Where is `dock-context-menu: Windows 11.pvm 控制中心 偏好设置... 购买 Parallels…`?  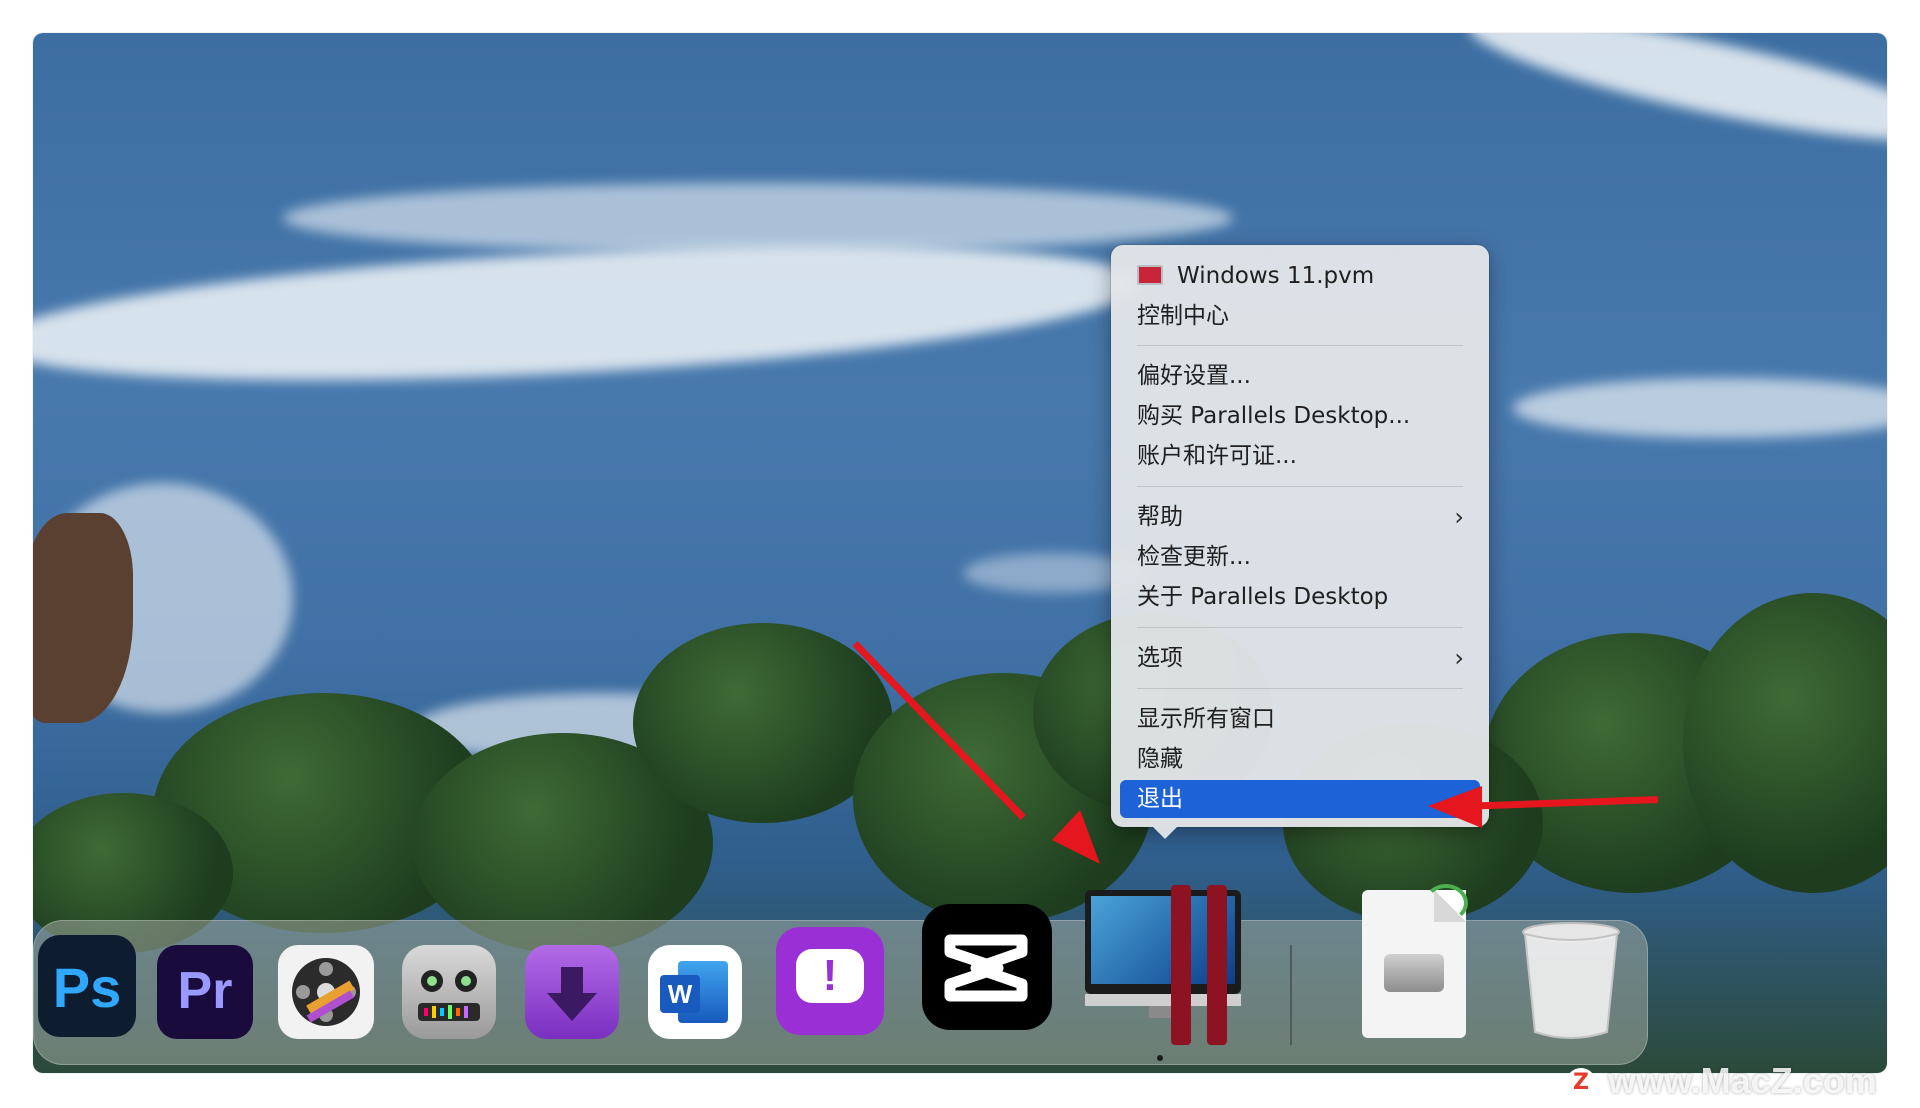
dock-context-menu: Windows 11.pvm 控制中心 偏好设置... 购买 Parallels… is located at coordinates (1300, 542).